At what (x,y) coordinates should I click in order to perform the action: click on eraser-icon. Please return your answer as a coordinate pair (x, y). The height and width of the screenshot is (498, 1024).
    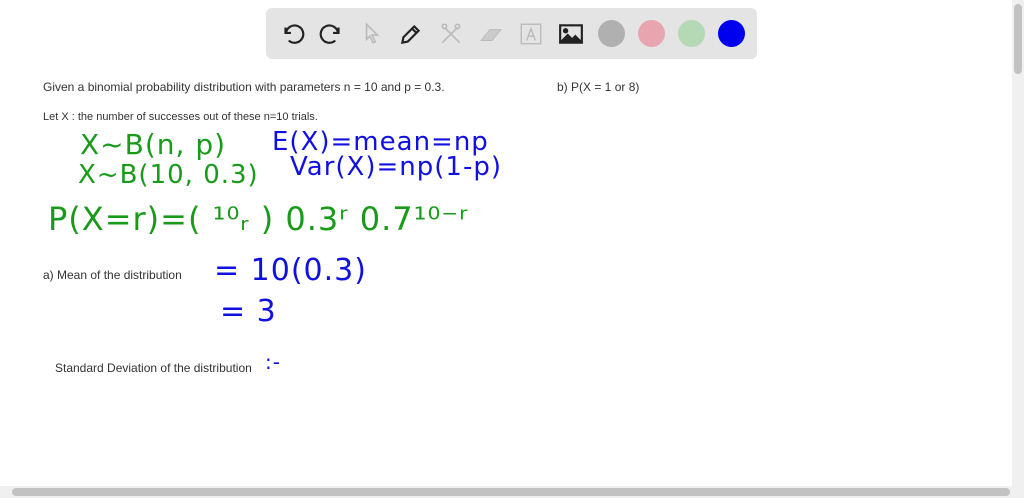
    Looking at the image, I should click on (491, 34).